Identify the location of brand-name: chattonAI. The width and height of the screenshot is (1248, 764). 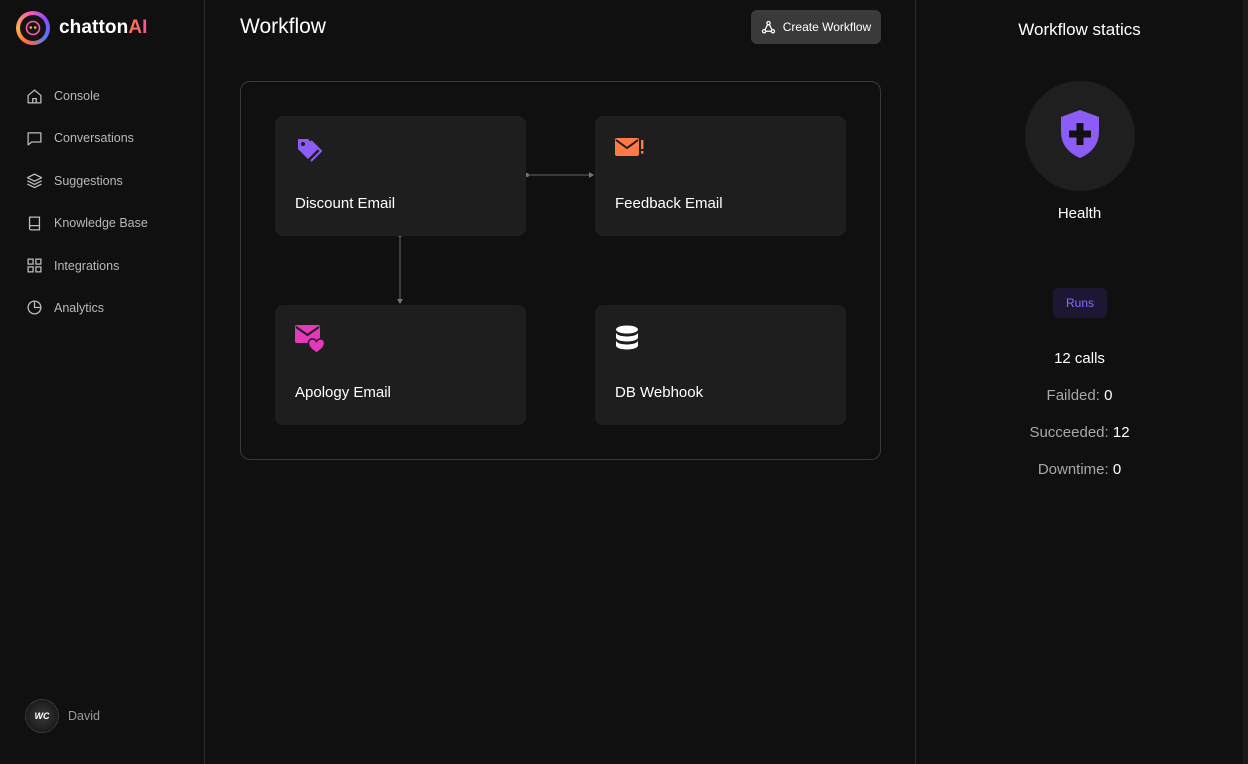
(103, 28).